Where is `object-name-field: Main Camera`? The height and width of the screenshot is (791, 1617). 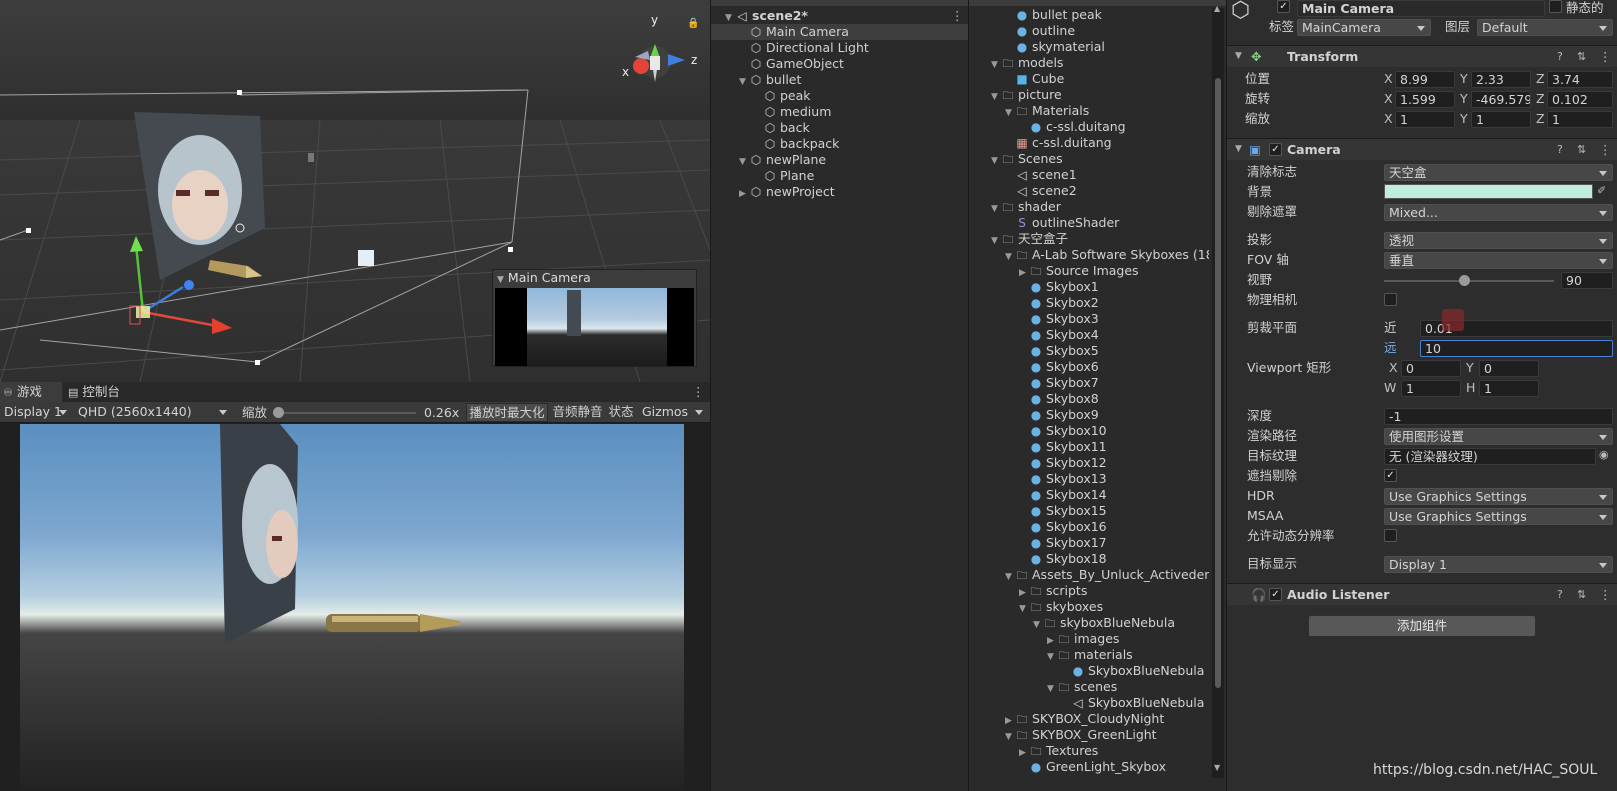
object-name-field: Main Camera is located at coordinates (1421, 8).